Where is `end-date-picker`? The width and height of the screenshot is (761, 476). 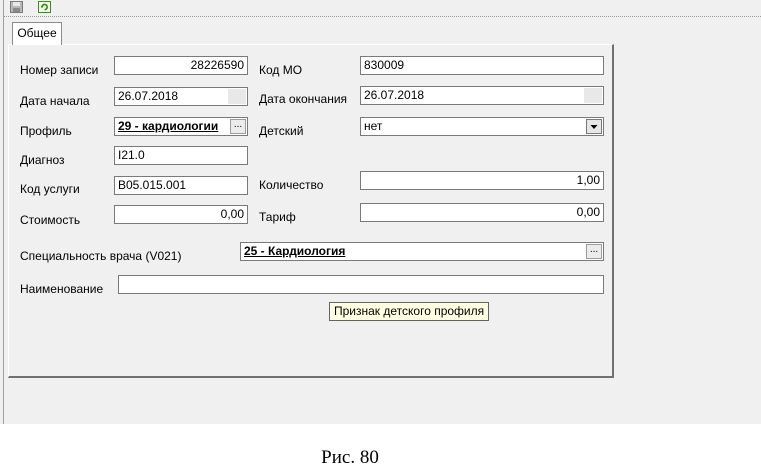 end-date-picker is located at coordinates (593, 95).